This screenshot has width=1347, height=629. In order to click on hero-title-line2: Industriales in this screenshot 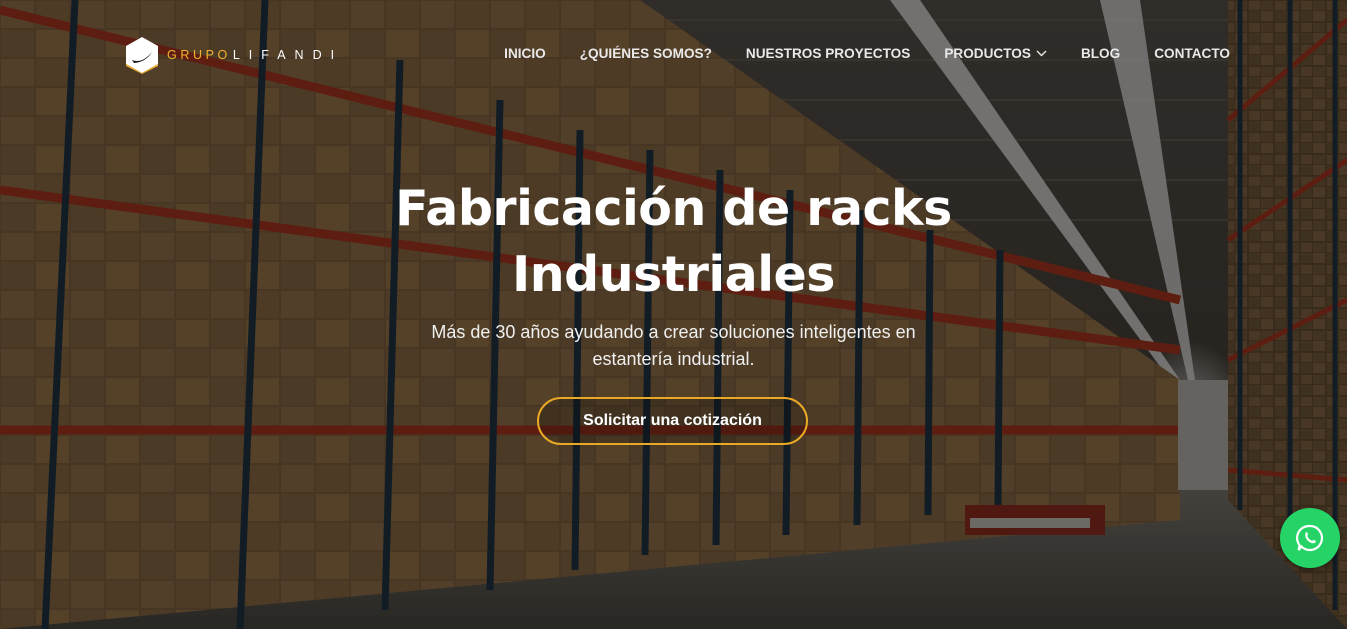, I will do `click(673, 274)`.